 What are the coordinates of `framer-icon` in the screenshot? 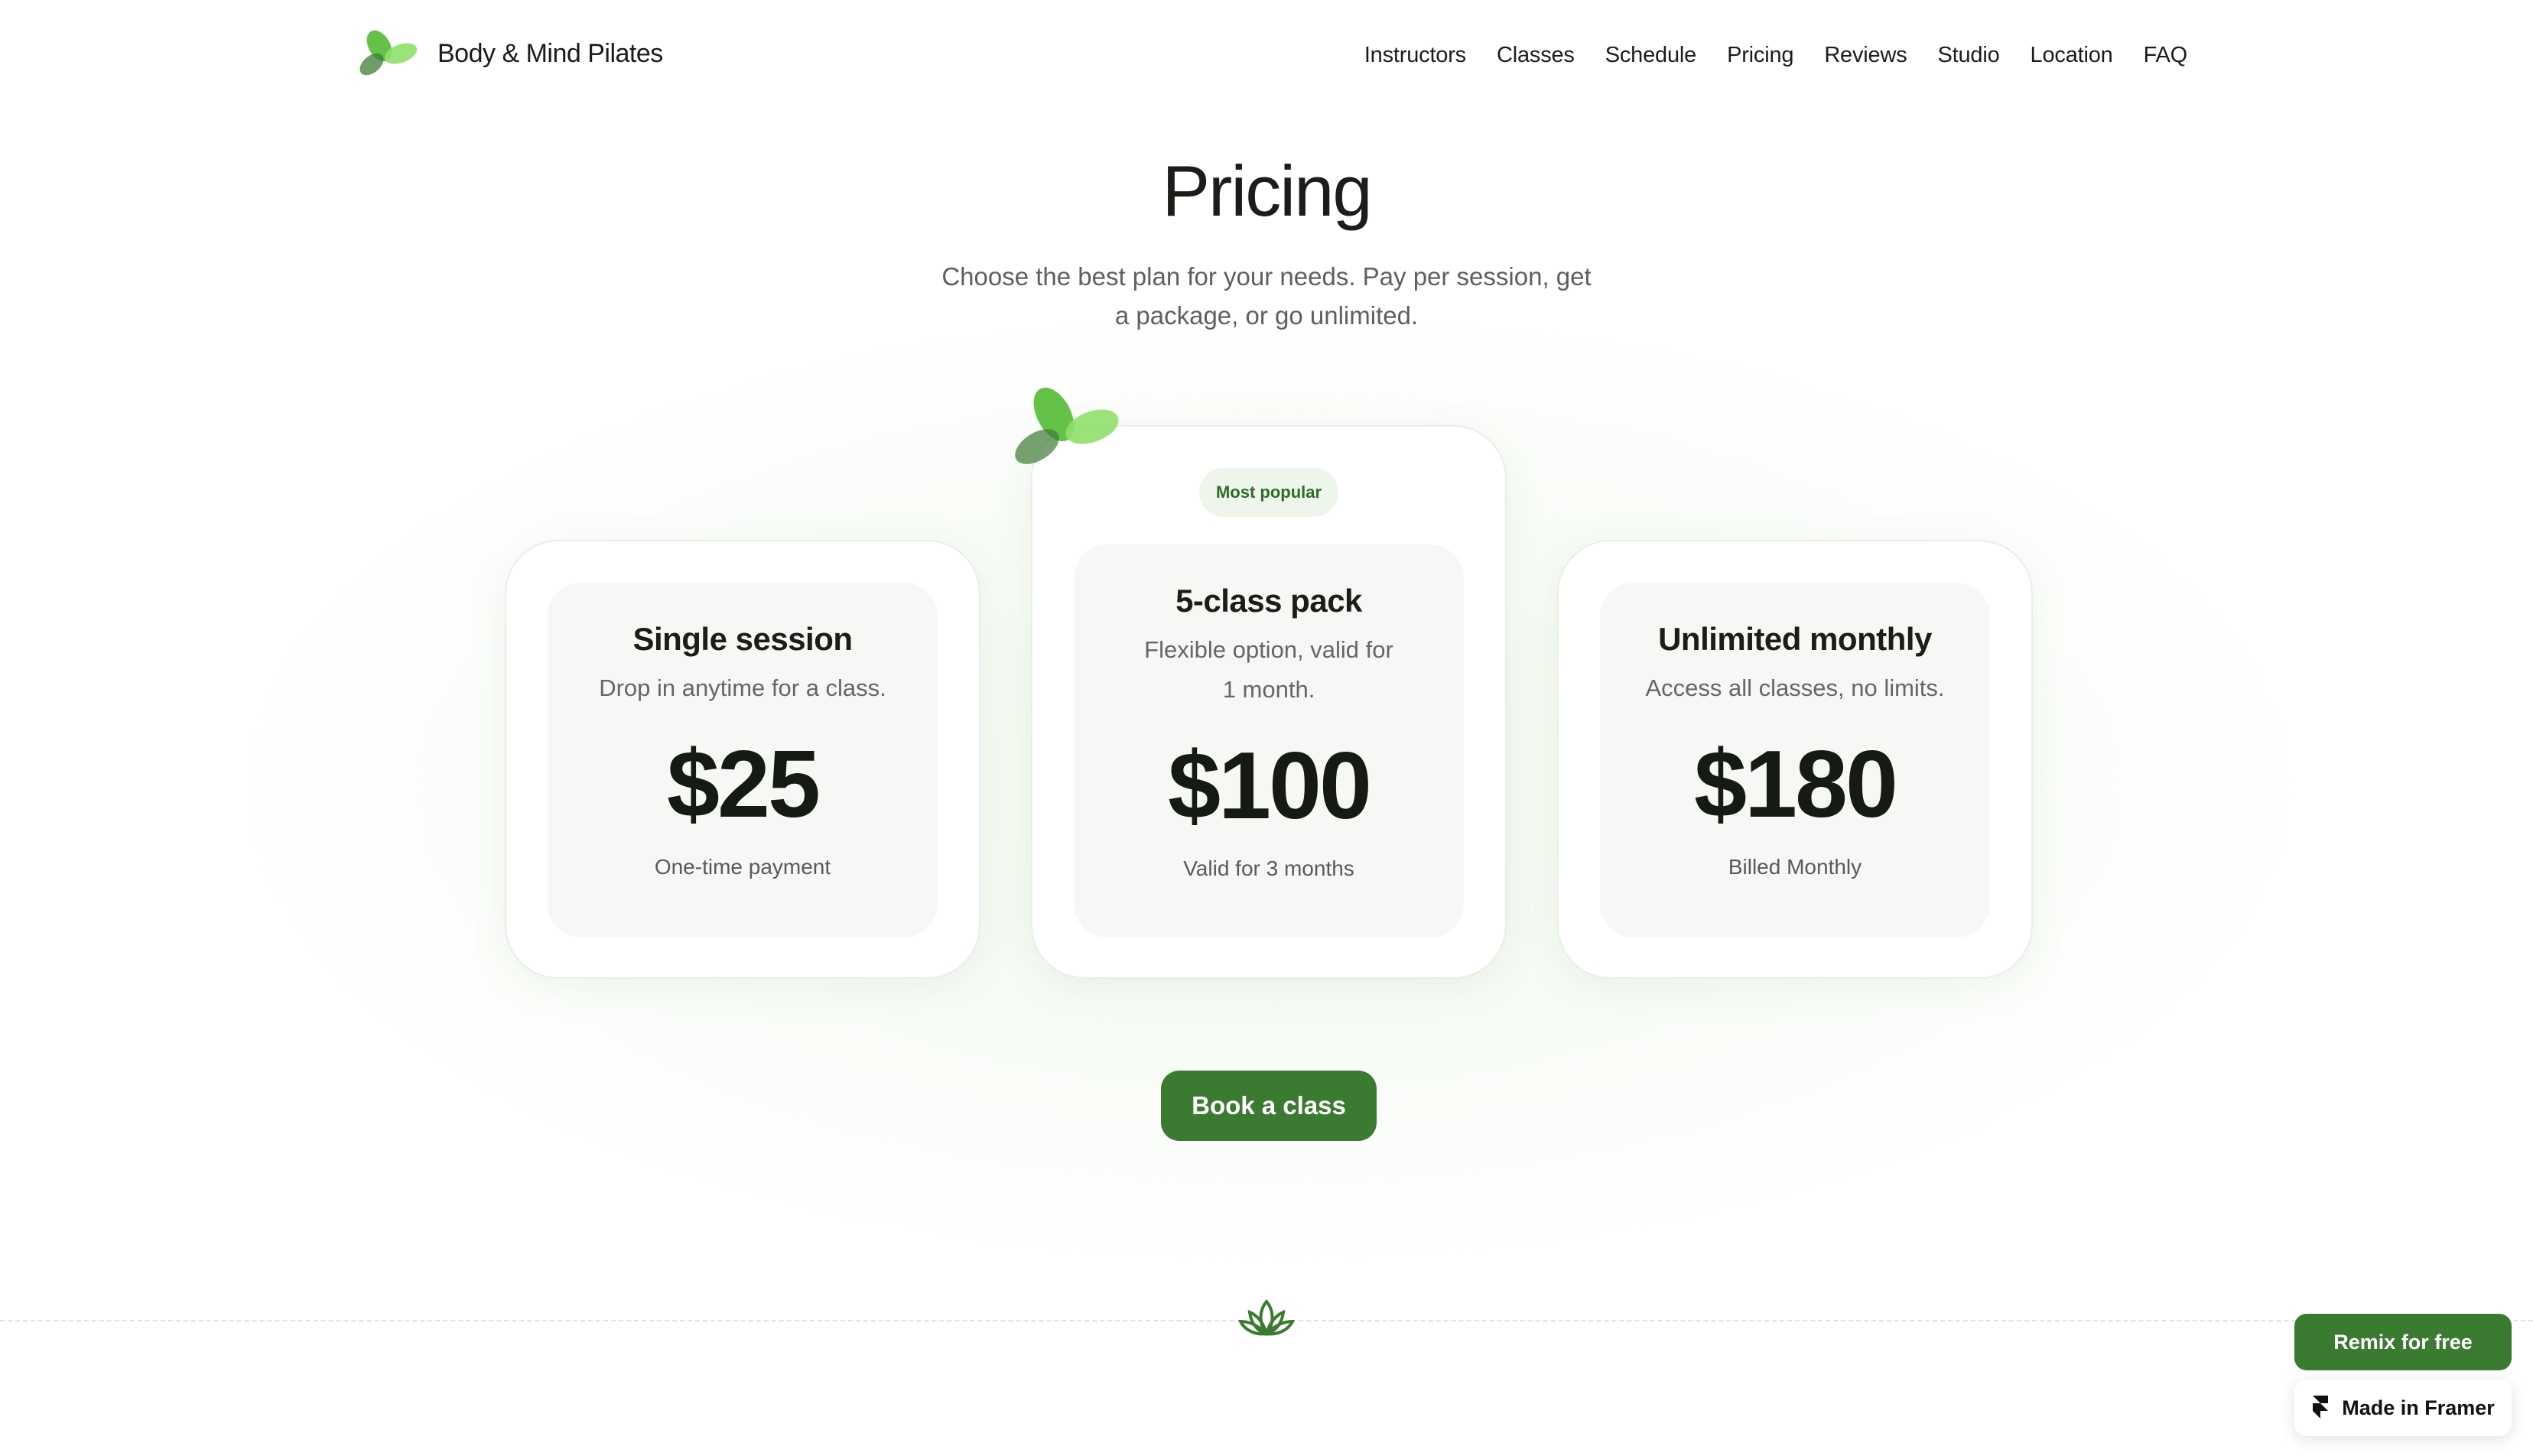 It's located at (2321, 1407).